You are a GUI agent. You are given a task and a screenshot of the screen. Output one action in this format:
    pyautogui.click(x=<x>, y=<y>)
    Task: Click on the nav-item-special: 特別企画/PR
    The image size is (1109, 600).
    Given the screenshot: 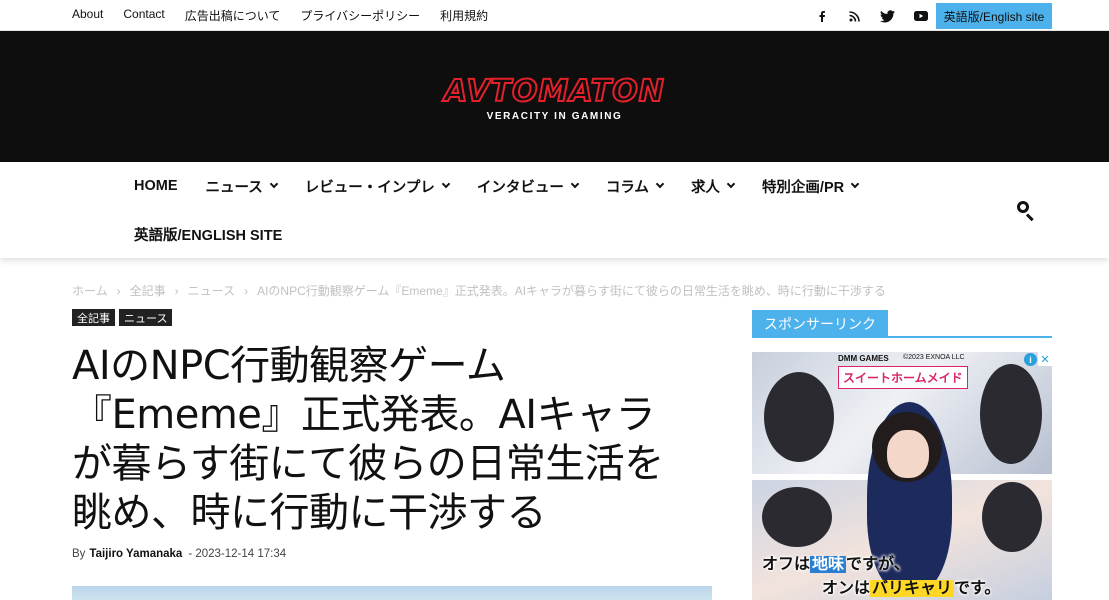 What is the action you would take?
    pyautogui.click(x=810, y=186)
    